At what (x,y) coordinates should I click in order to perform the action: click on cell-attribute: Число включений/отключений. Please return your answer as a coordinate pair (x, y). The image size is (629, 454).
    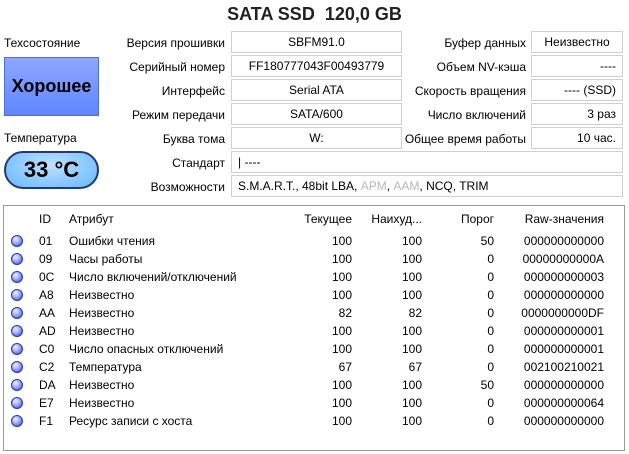
    Looking at the image, I should click on (153, 277).